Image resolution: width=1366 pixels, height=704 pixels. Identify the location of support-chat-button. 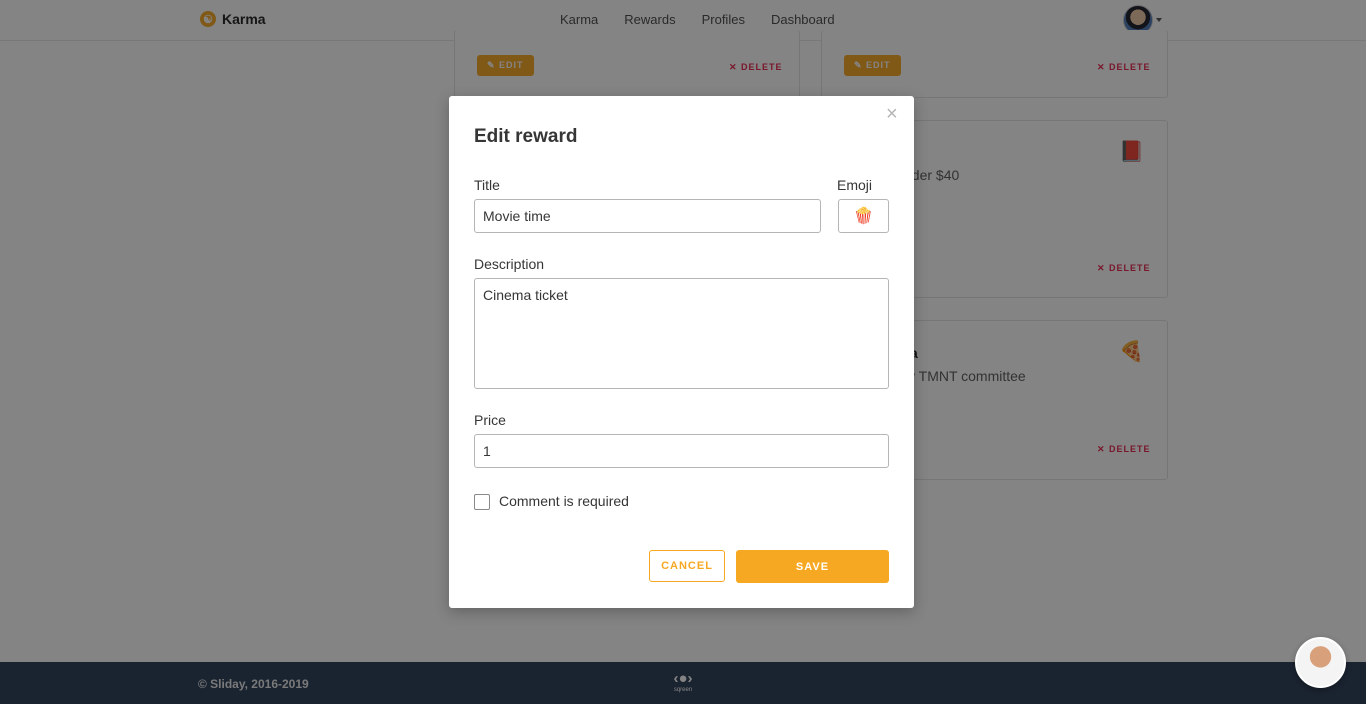
(1320, 662).